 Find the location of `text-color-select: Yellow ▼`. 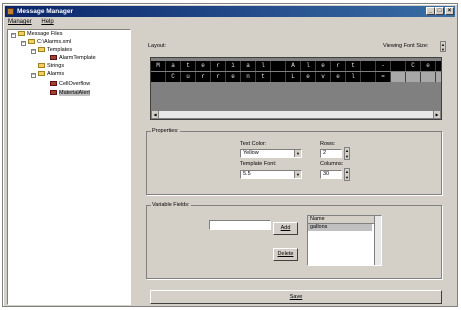

text-color-select: Yellow ▼ is located at coordinates (271, 153).